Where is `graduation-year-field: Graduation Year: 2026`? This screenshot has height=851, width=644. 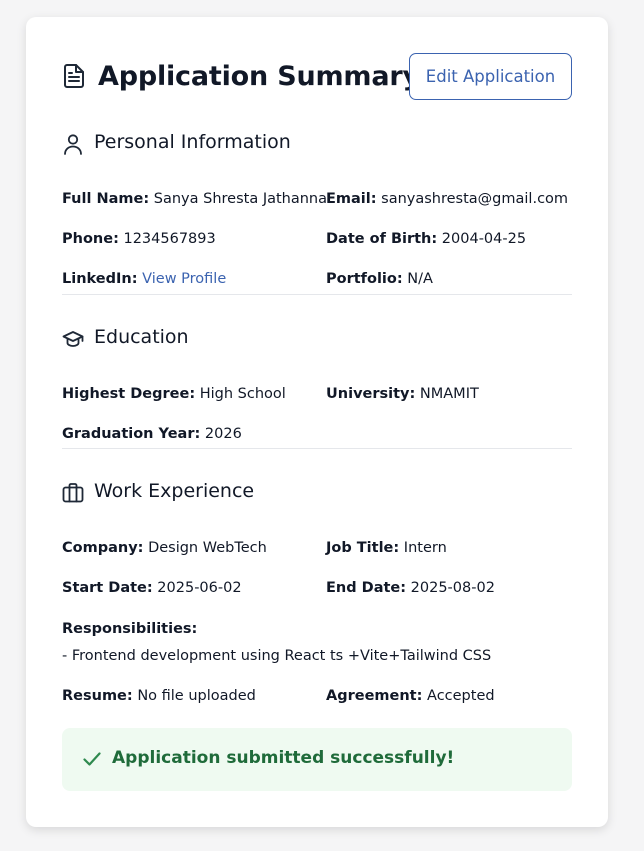 graduation-year-field: Graduation Year: 2026 is located at coordinates (152, 434).